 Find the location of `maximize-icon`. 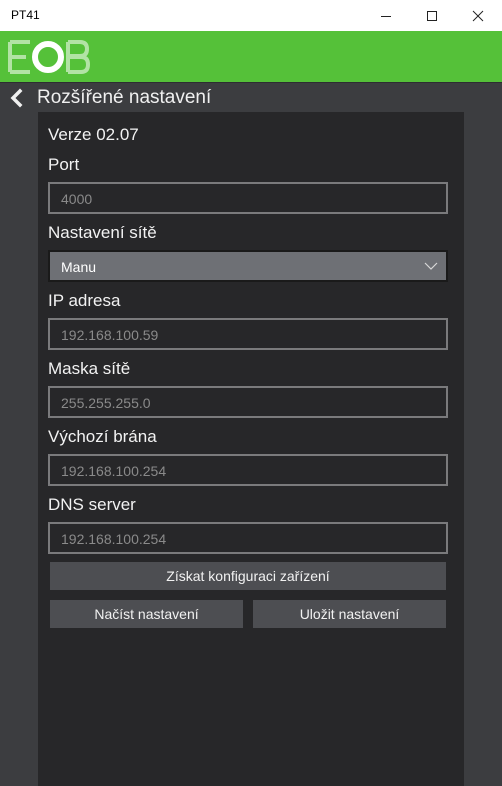

maximize-icon is located at coordinates (432, 15).